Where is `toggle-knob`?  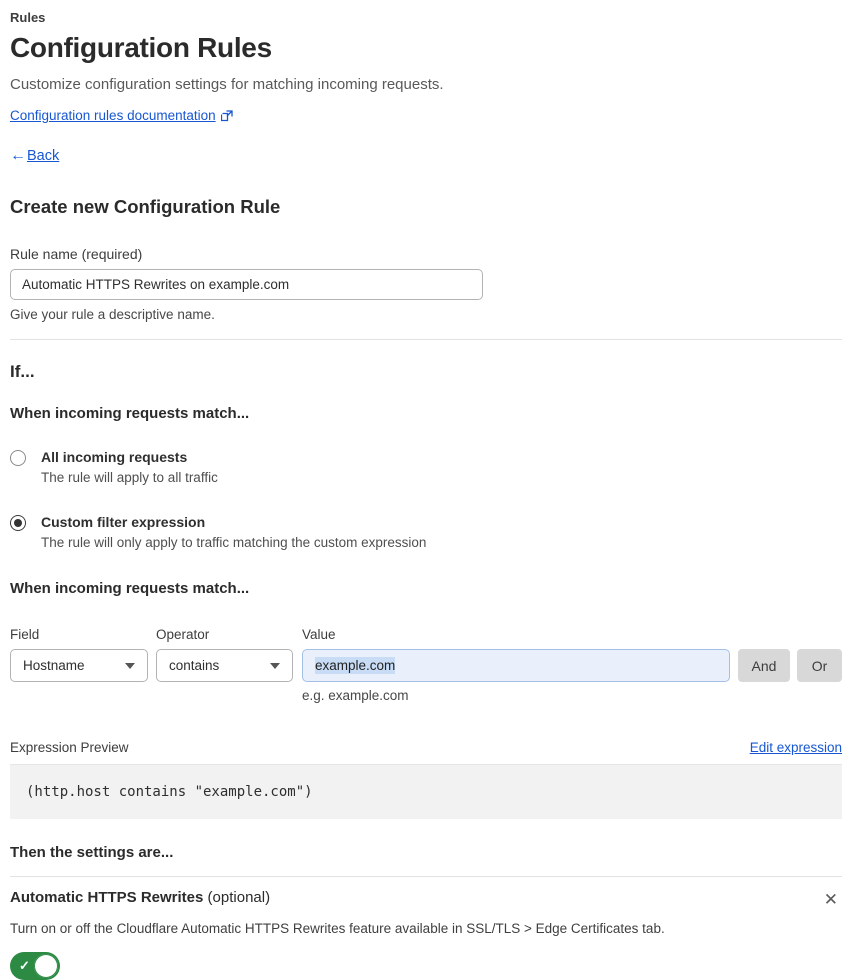
toggle-knob is located at coordinates (46, 966).